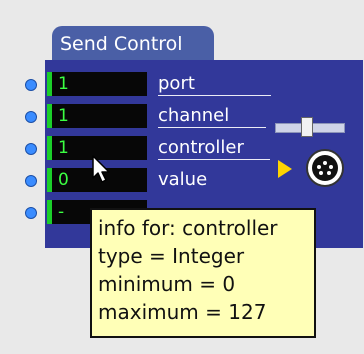  Describe the element at coordinates (307, 127) in the screenshot. I see `slider-knob-icon` at that location.